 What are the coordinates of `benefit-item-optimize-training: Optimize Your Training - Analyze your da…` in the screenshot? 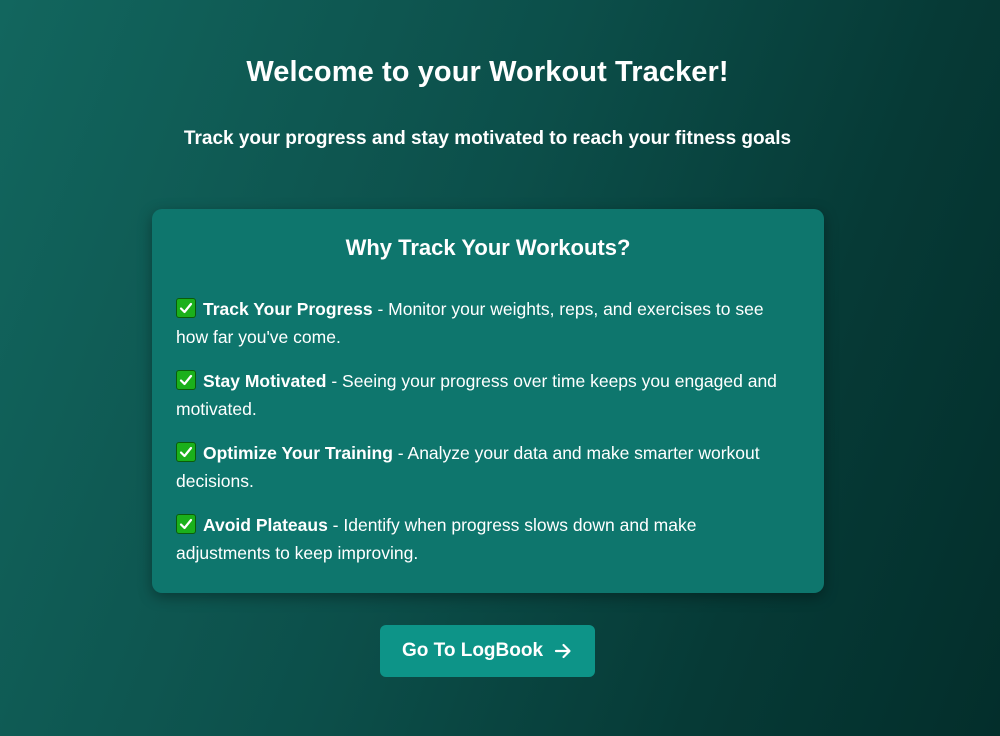 It's located at (488, 467).